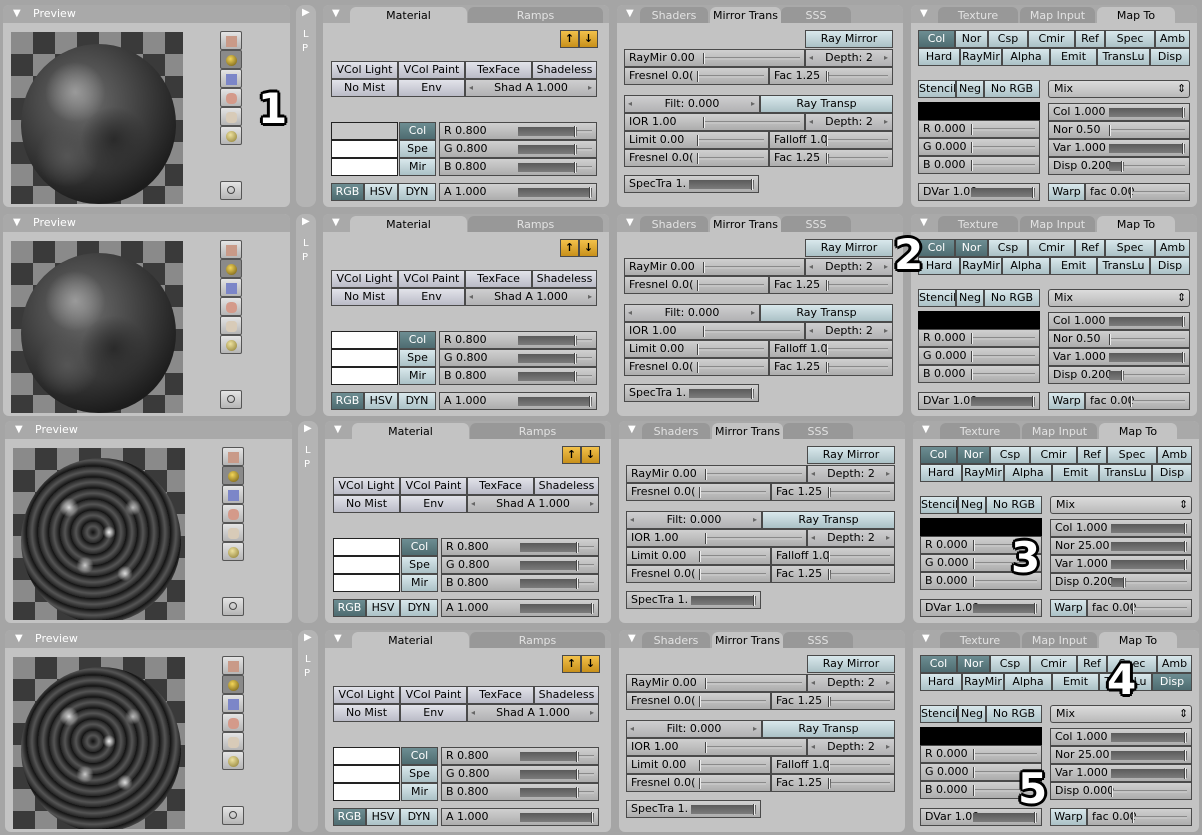 Image resolution: width=1202 pixels, height=835 pixels. What do you see at coordinates (1123, 57) in the screenshot?
I see `channel-translu: TransLu` at bounding box center [1123, 57].